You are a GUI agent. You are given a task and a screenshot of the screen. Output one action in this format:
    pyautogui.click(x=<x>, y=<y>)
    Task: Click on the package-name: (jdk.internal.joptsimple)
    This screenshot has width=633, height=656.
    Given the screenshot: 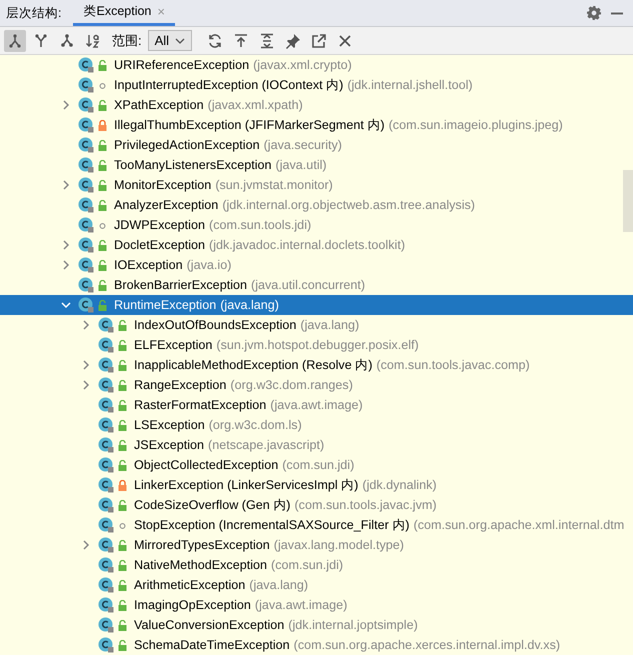 What is the action you would take?
    pyautogui.click(x=353, y=625)
    